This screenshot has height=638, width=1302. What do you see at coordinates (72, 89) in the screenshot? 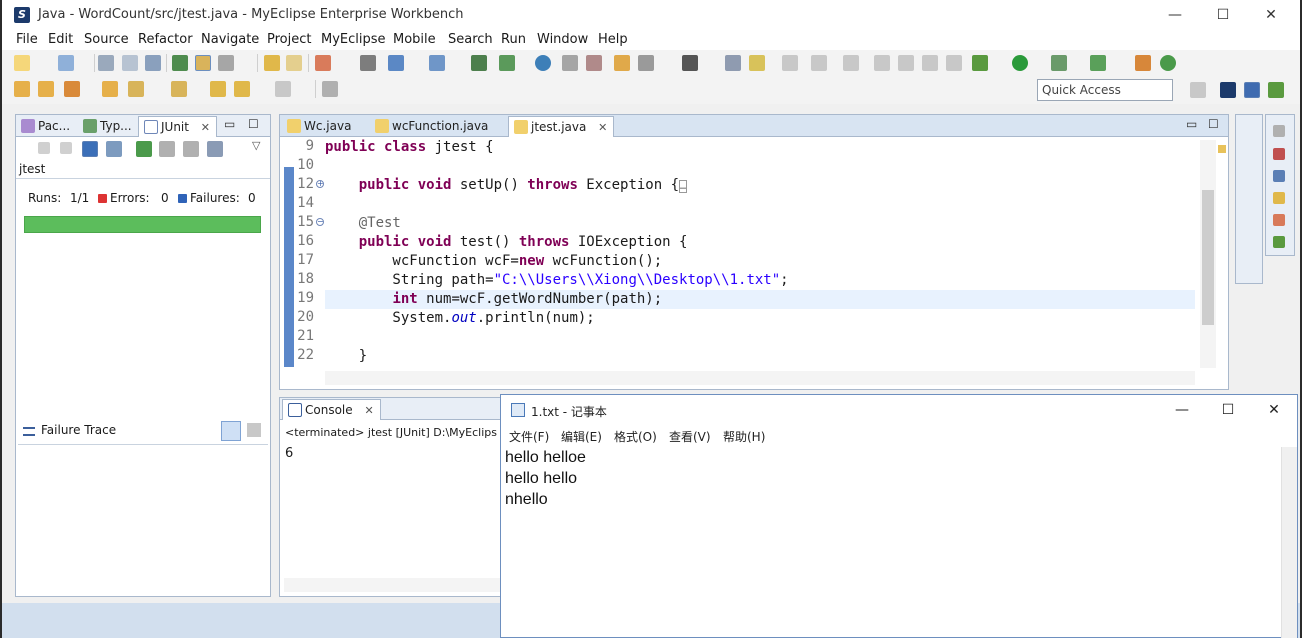
I see `rocket-icon` at bounding box center [72, 89].